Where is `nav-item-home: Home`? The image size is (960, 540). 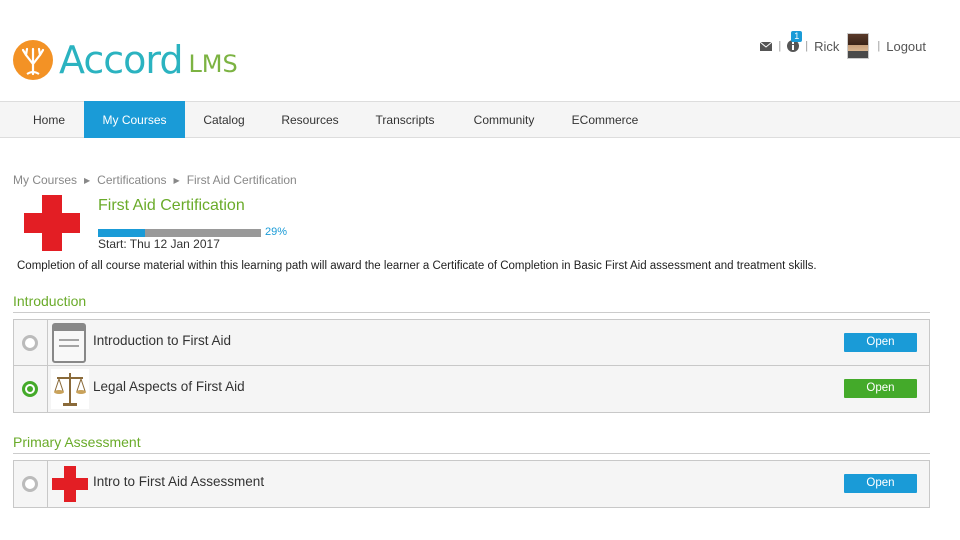 nav-item-home: Home is located at coordinates (49, 120).